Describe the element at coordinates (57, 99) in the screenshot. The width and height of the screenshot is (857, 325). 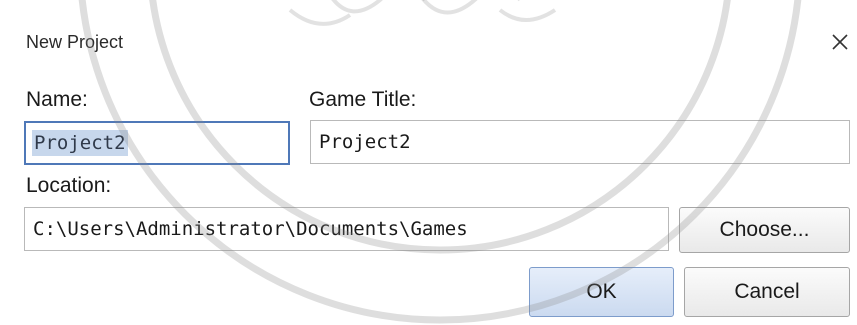
I see `name-label: Name:` at that location.